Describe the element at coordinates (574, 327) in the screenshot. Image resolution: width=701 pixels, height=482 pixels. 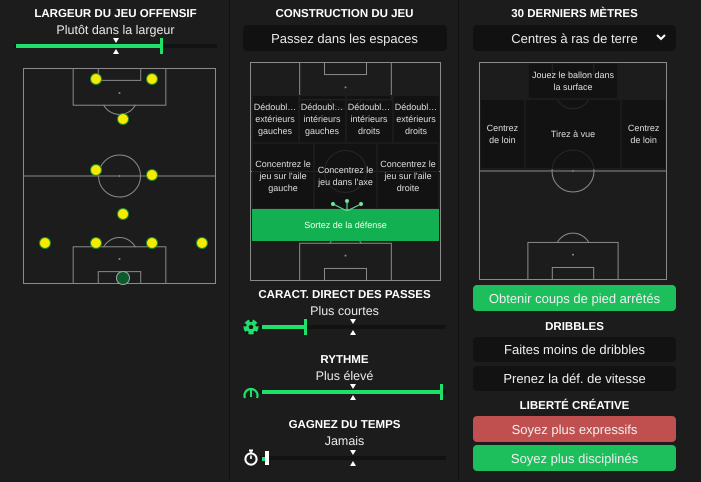
I see `section-title: DRIBBLES` at that location.